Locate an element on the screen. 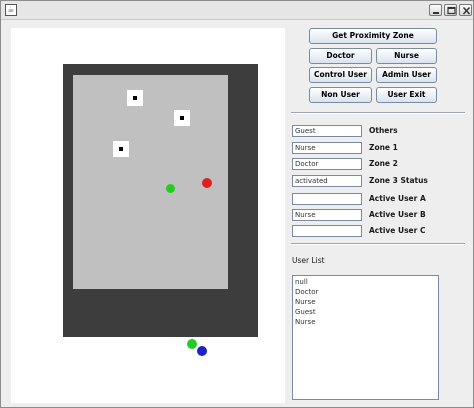 The height and width of the screenshot is (408, 474). zone-1-field is located at coordinates (327, 148).